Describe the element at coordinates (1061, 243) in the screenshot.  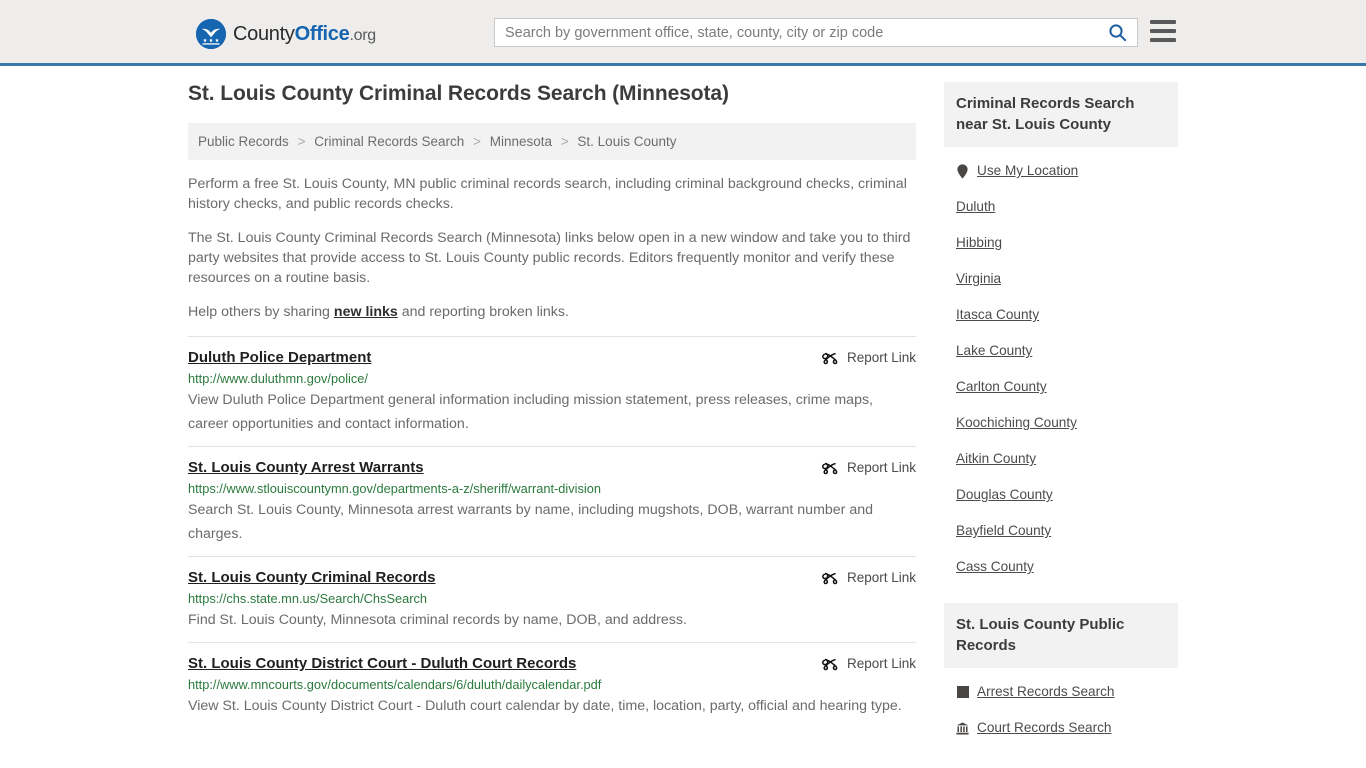
I see `sidebar-item-hibbing: Hibbing` at that location.